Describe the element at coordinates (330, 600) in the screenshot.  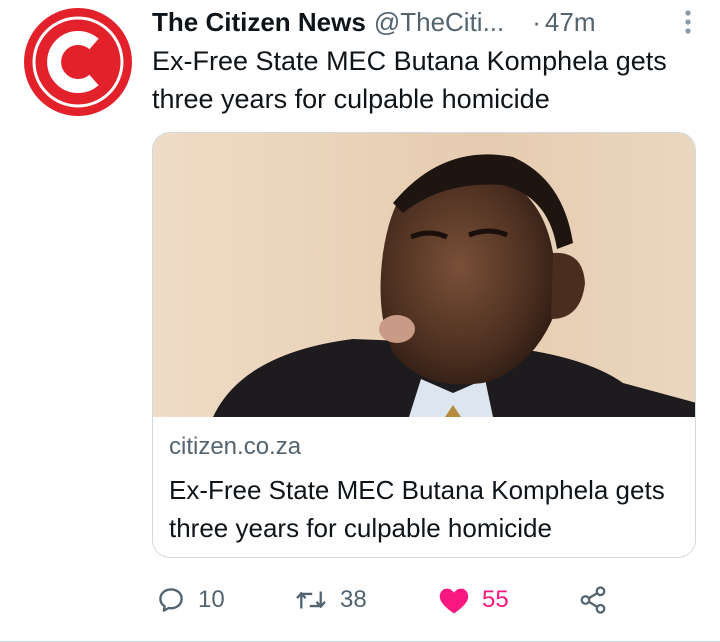
I see `retweet-button: 38` at that location.